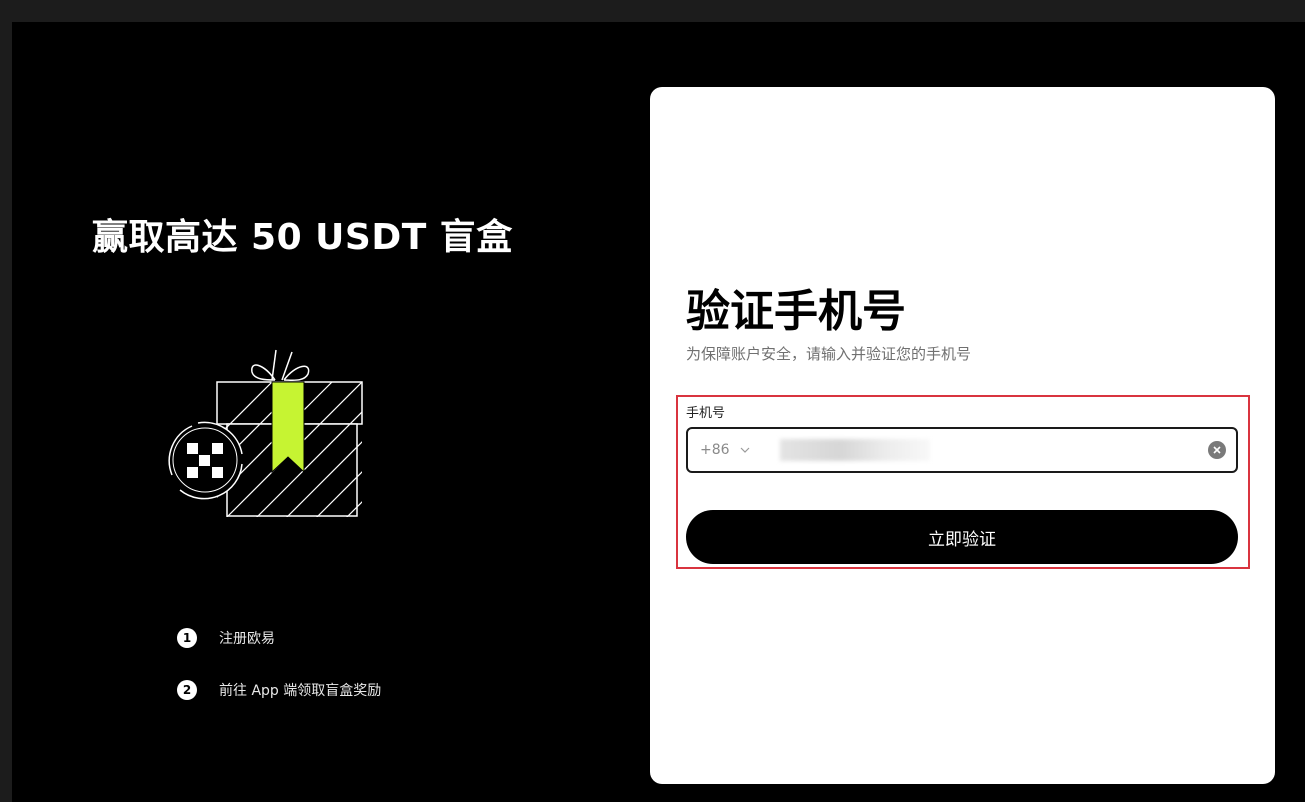 The width and height of the screenshot is (1305, 802). I want to click on close-icon, so click(1217, 450).